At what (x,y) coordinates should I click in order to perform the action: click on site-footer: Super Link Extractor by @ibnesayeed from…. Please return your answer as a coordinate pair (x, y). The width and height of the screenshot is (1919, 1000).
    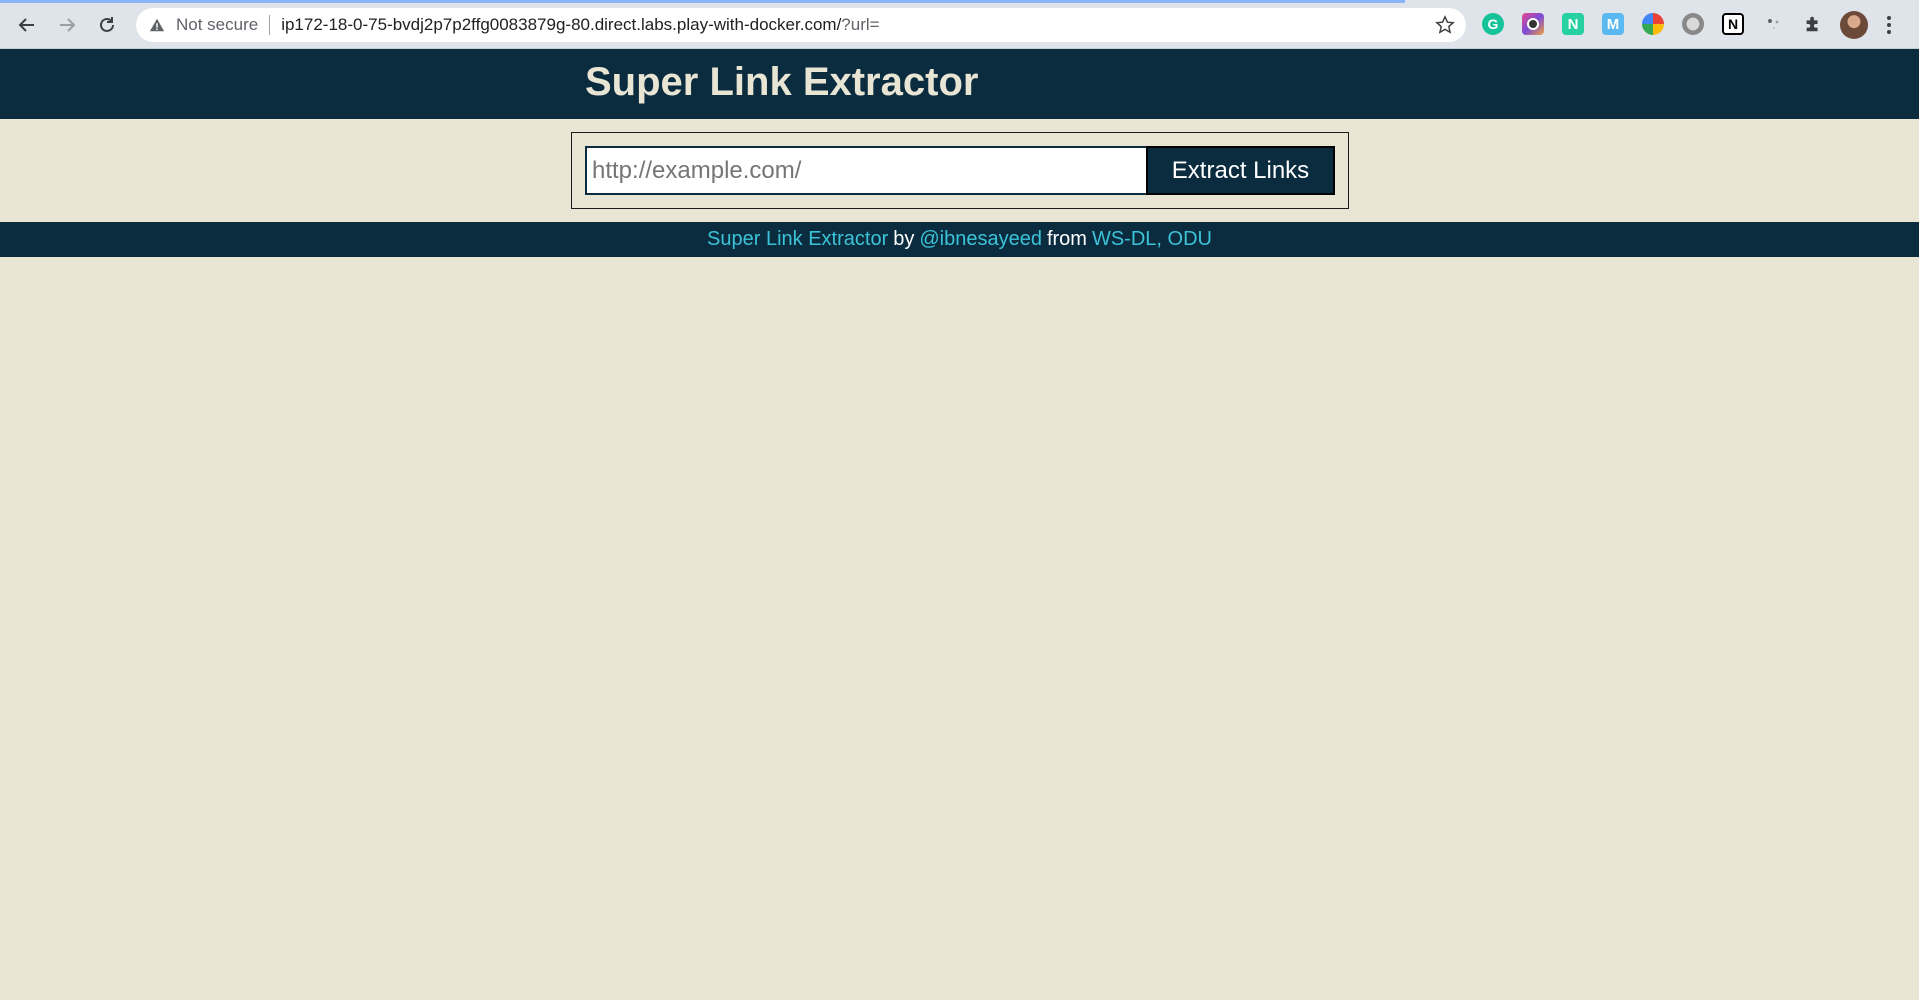
    Looking at the image, I should click on (959, 239).